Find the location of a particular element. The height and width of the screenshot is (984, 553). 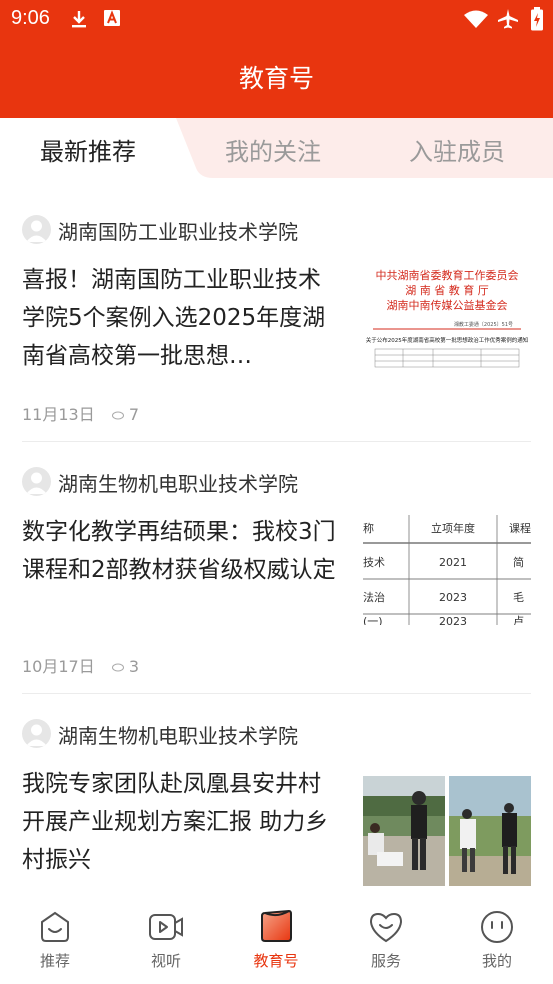

doc-issuer-line: 中共湖南省委教育工作委员会 is located at coordinates (447, 275).